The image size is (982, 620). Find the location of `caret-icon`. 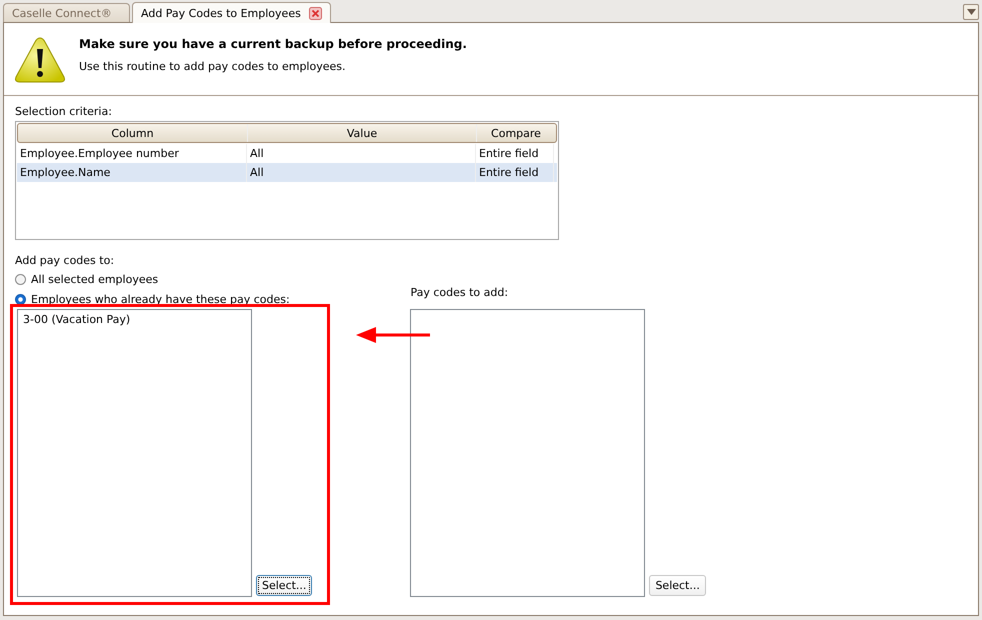

caret-icon is located at coordinates (971, 12).